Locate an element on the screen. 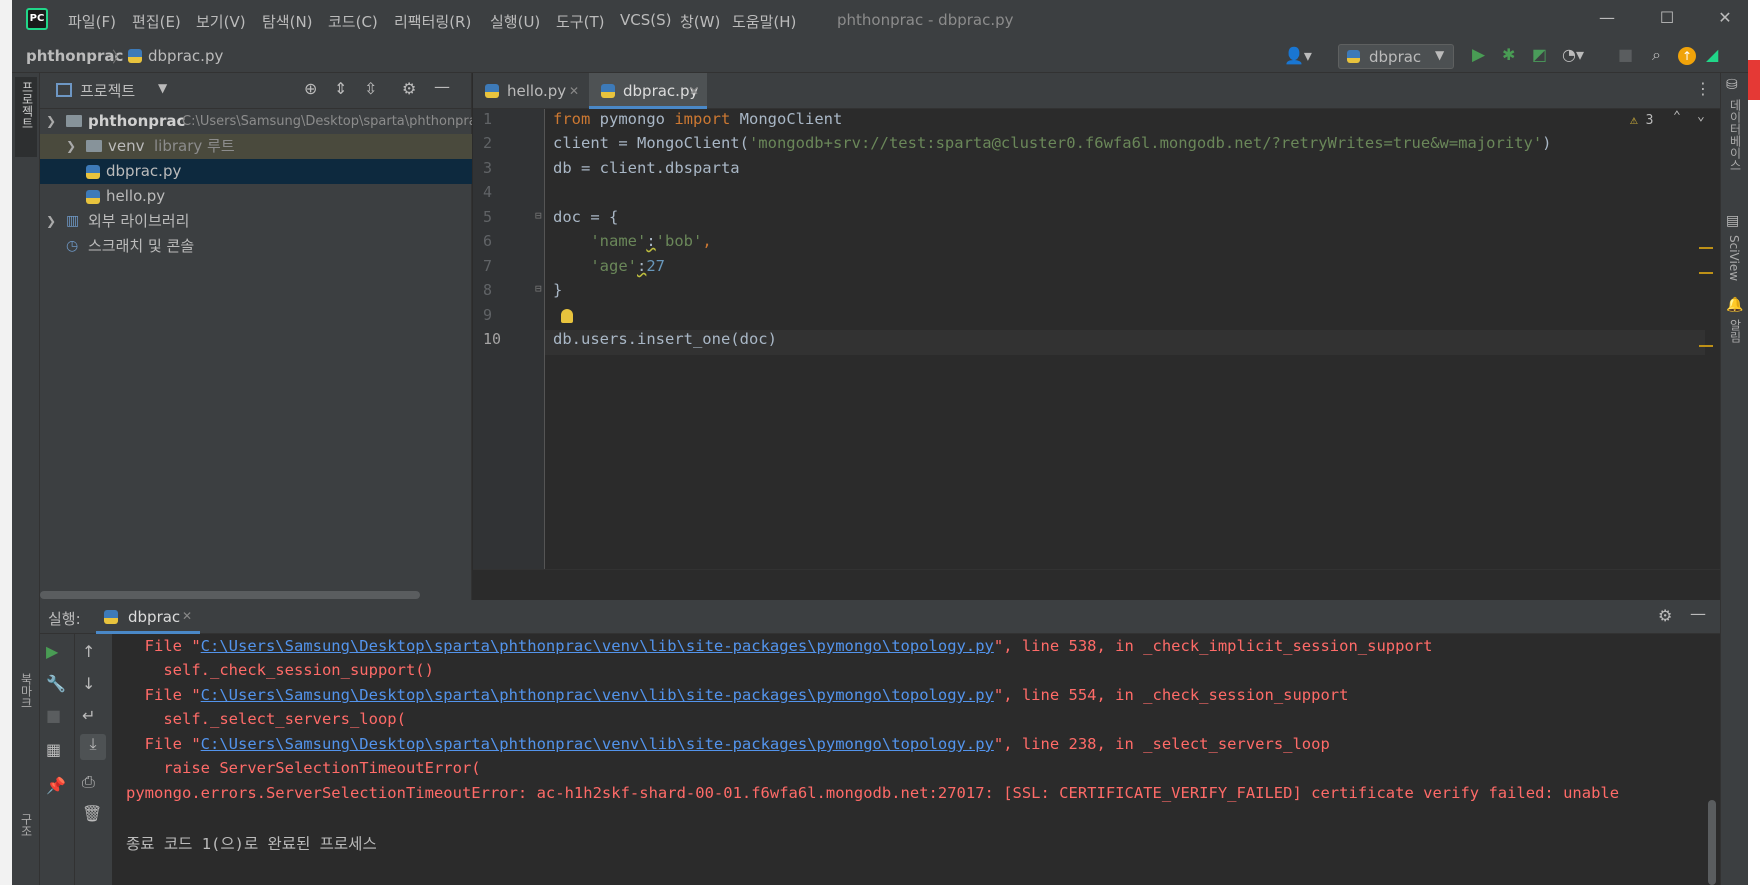 This screenshot has width=1760, height=885. database-icon: ⛁ is located at coordinates (1732, 85).